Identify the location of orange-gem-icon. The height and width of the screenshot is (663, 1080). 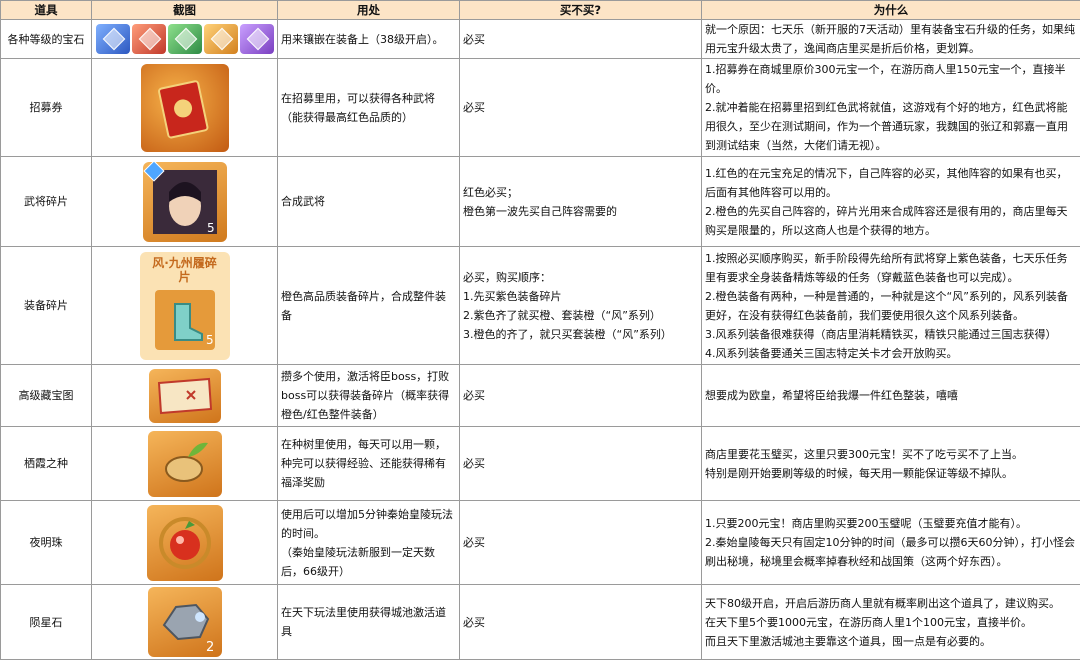
(220, 39).